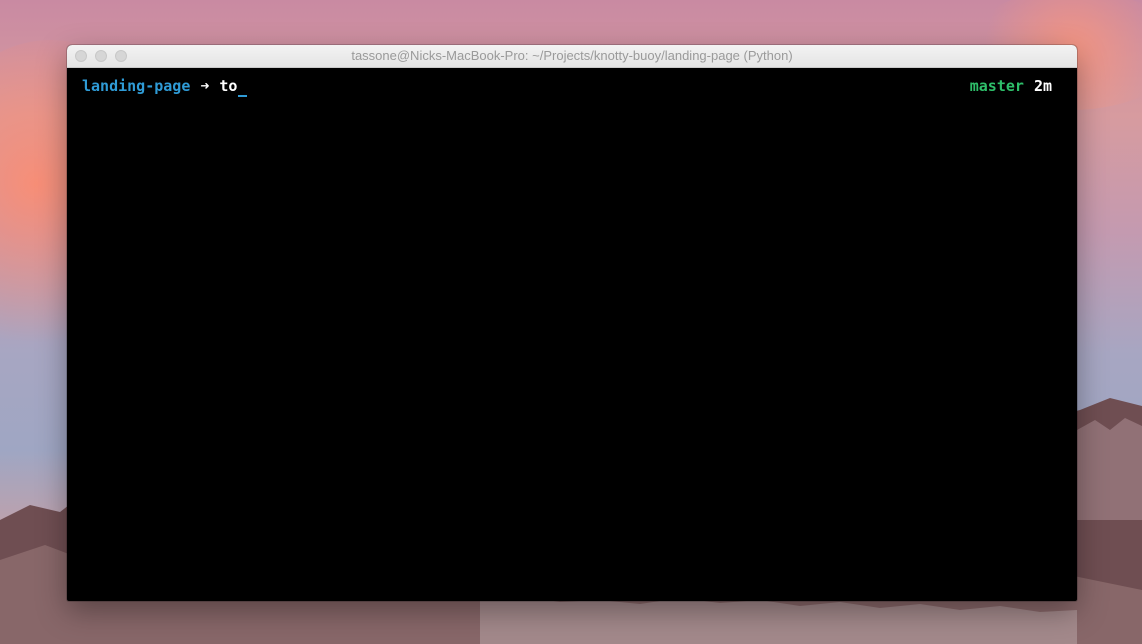 The height and width of the screenshot is (644, 1142). What do you see at coordinates (243, 96) in the screenshot?
I see `text-cursor` at bounding box center [243, 96].